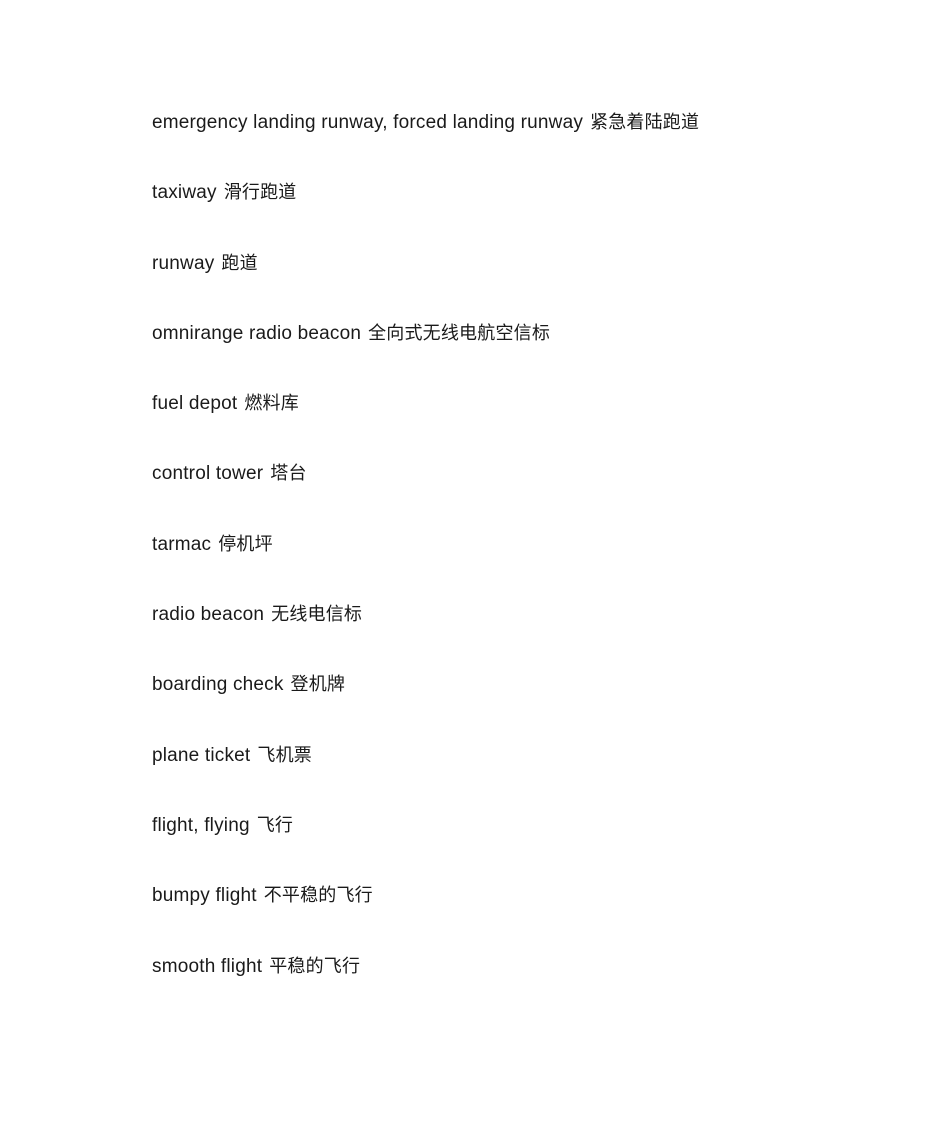 Image resolution: width=945 pixels, height=1123 pixels. Describe the element at coordinates (318, 896) in the screenshot. I see `glossary-gloss: 不平稳的飞行` at that location.